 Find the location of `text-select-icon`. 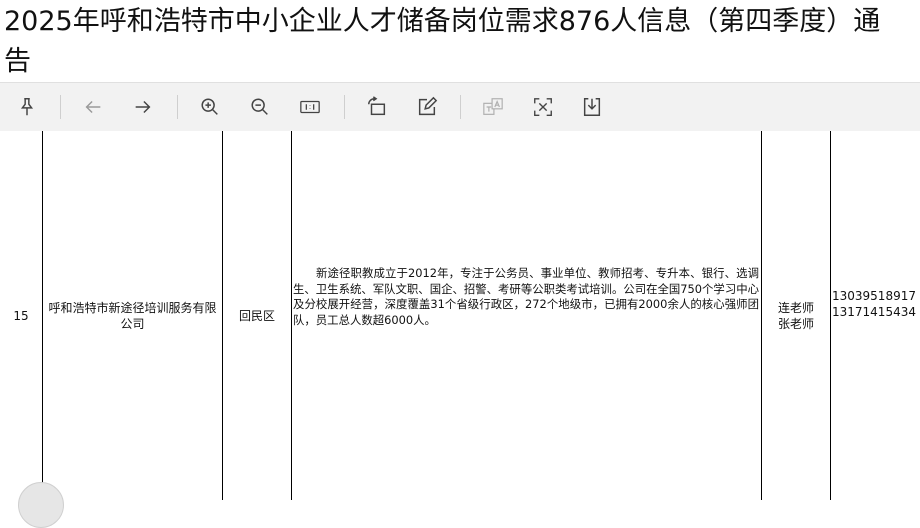

text-select-icon is located at coordinates (543, 107).